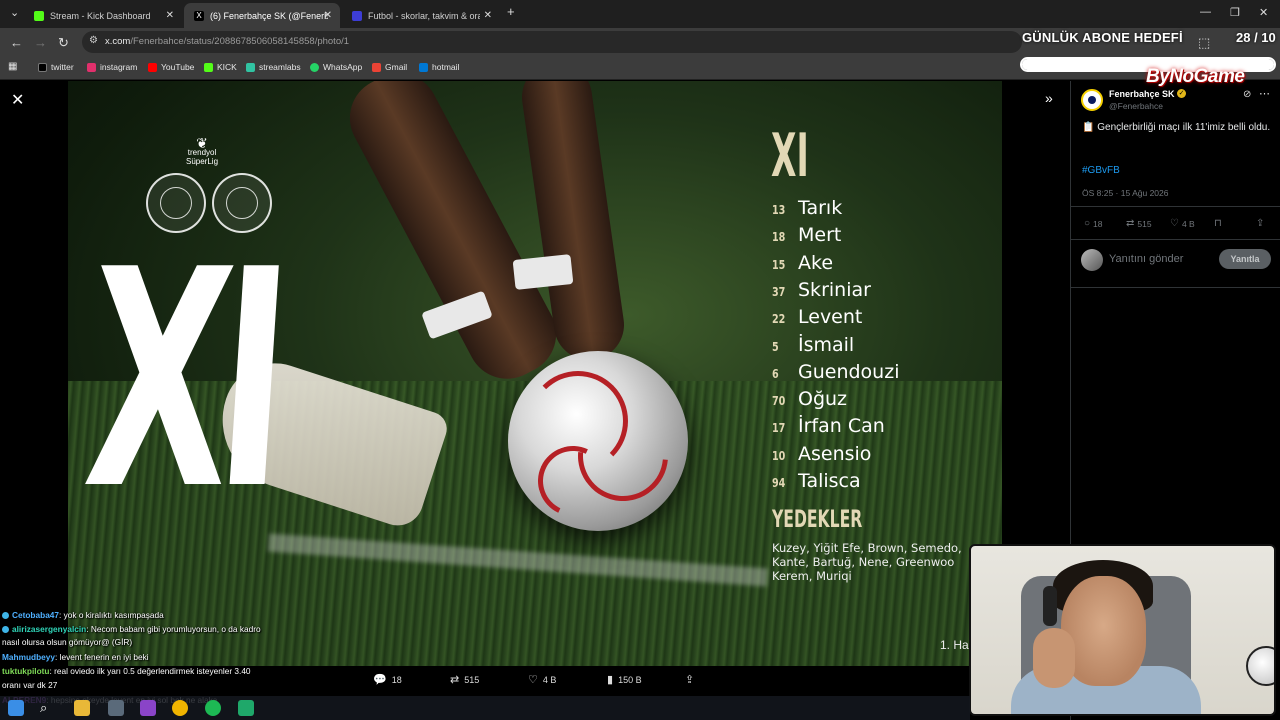 Image resolution: width=1280 pixels, height=720 pixels. Describe the element at coordinates (841, 426) in the screenshot. I see `player-name: İrfan Can` at that location.